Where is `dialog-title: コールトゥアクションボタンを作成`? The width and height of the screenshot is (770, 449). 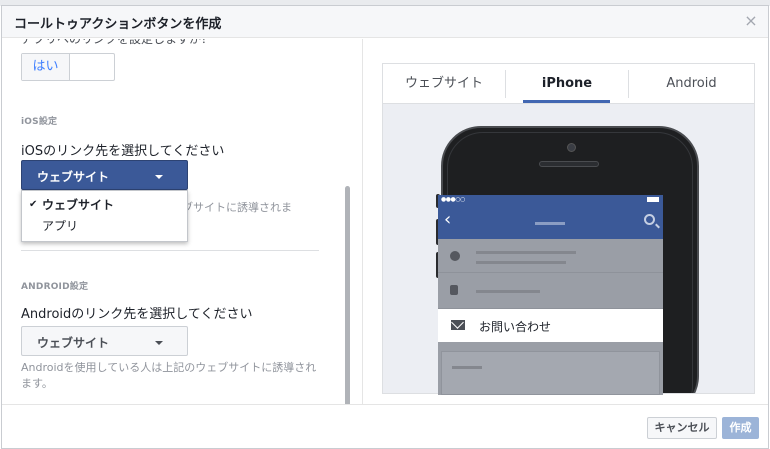 dialog-title: コールトゥアクションボタンを作成 is located at coordinates (118, 24).